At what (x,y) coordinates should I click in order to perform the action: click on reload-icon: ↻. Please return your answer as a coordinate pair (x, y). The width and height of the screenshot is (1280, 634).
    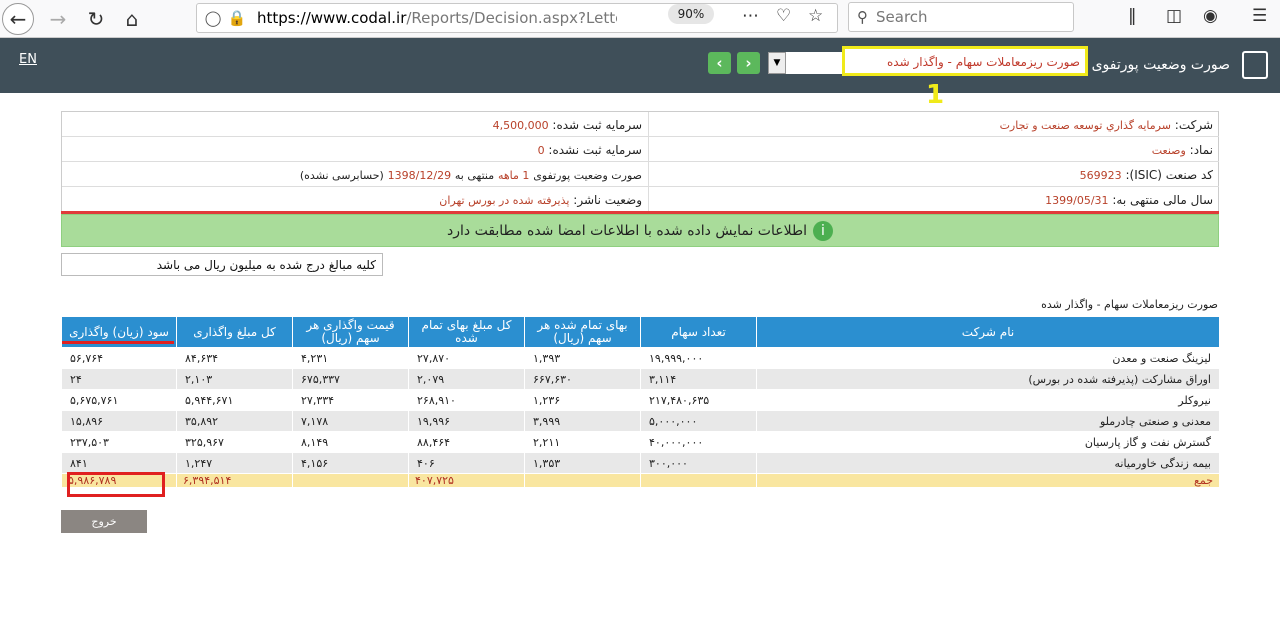
    Looking at the image, I should click on (96, 19).